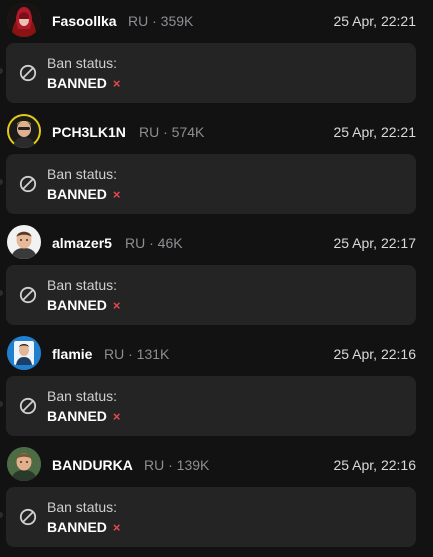 The width and height of the screenshot is (433, 557). I want to click on entry-header: almazer5 RU · 46K 25 Apr, 22:17, so click(216, 243).